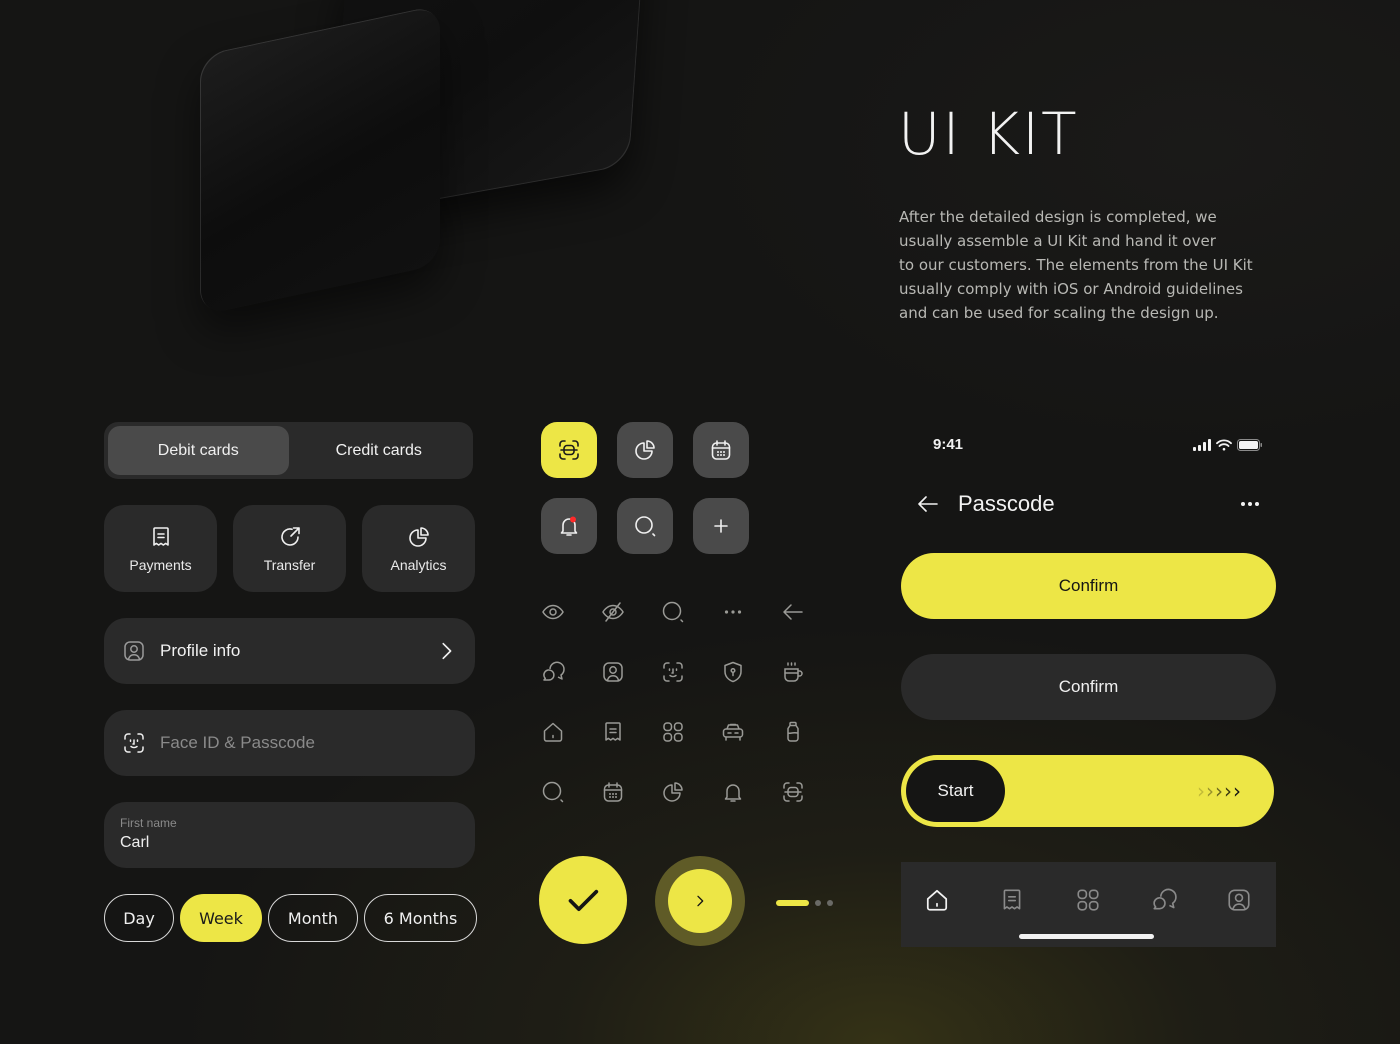  What do you see at coordinates (1006, 503) in the screenshot?
I see `nav-title: Passcode` at bounding box center [1006, 503].